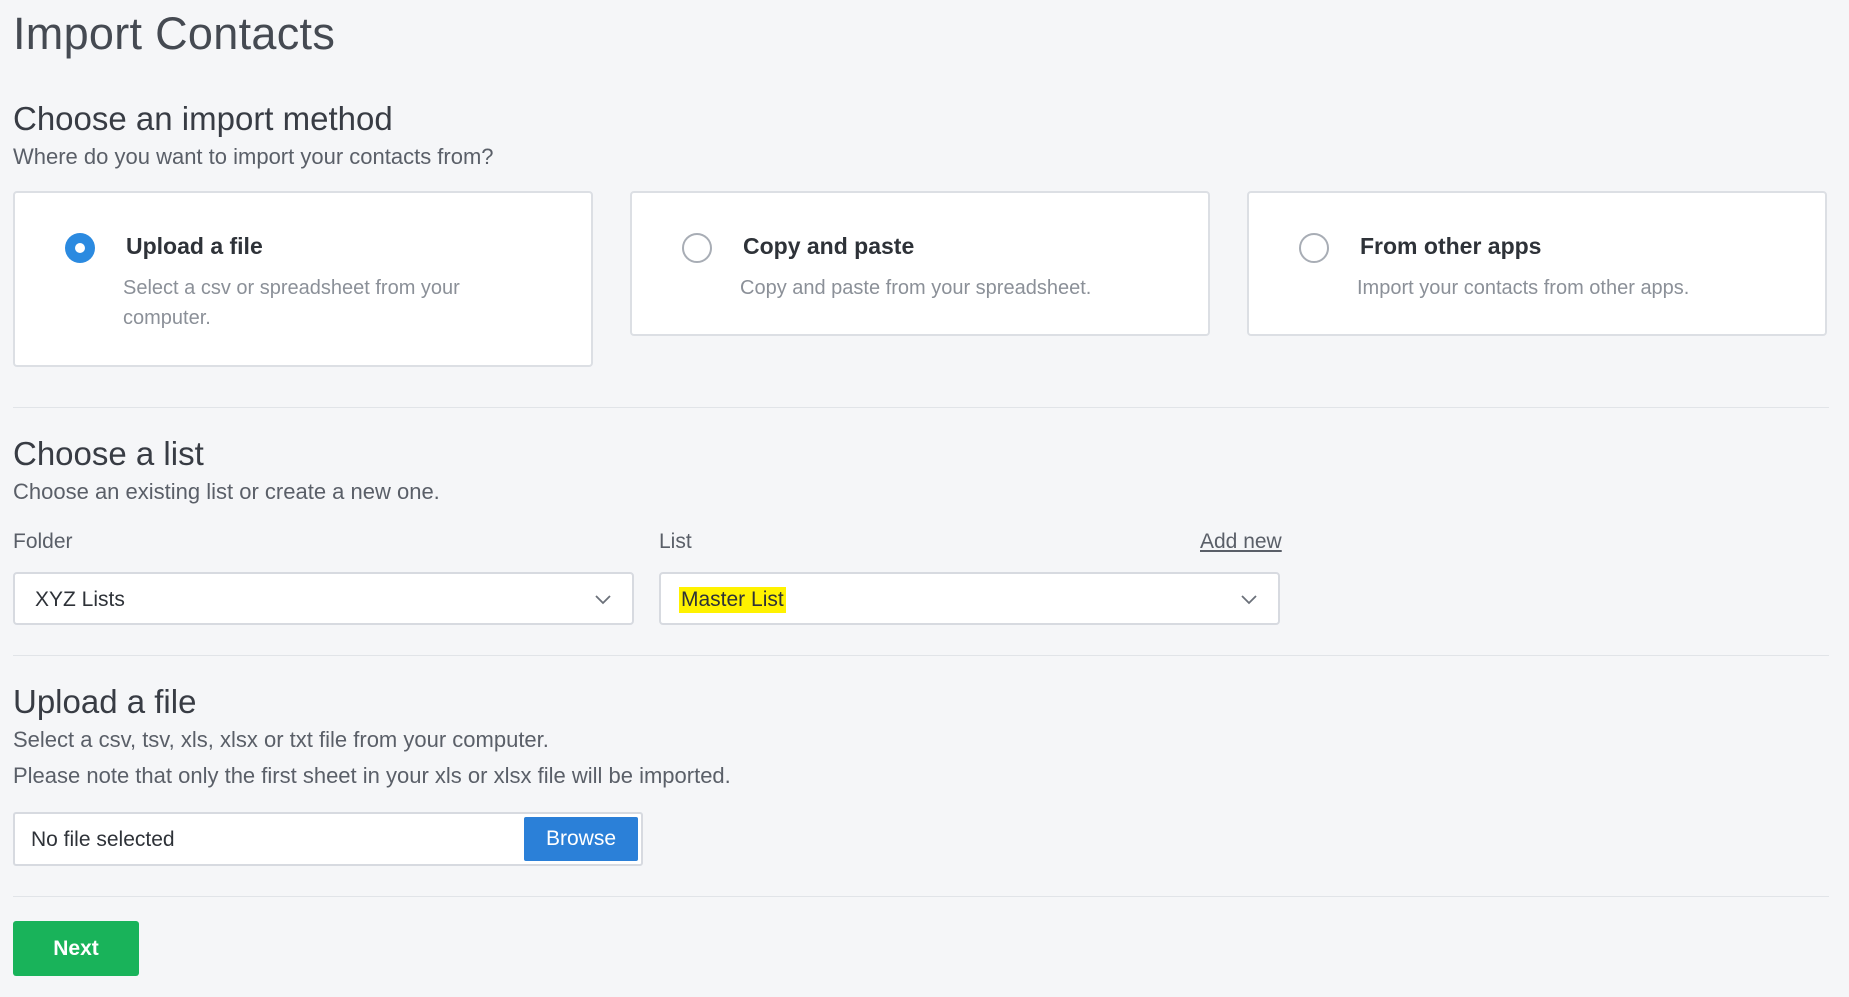  I want to click on folder-select-value: XYZ Lists, so click(80, 599).